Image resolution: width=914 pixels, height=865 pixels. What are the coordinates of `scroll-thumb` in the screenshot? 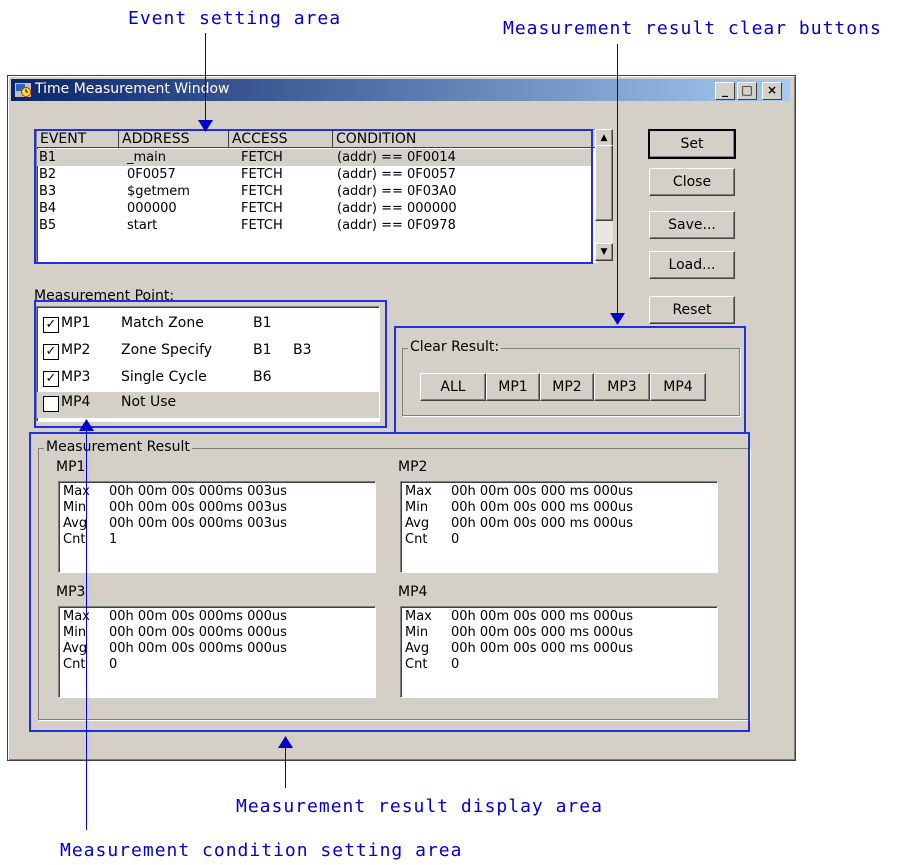 It's located at (604, 183).